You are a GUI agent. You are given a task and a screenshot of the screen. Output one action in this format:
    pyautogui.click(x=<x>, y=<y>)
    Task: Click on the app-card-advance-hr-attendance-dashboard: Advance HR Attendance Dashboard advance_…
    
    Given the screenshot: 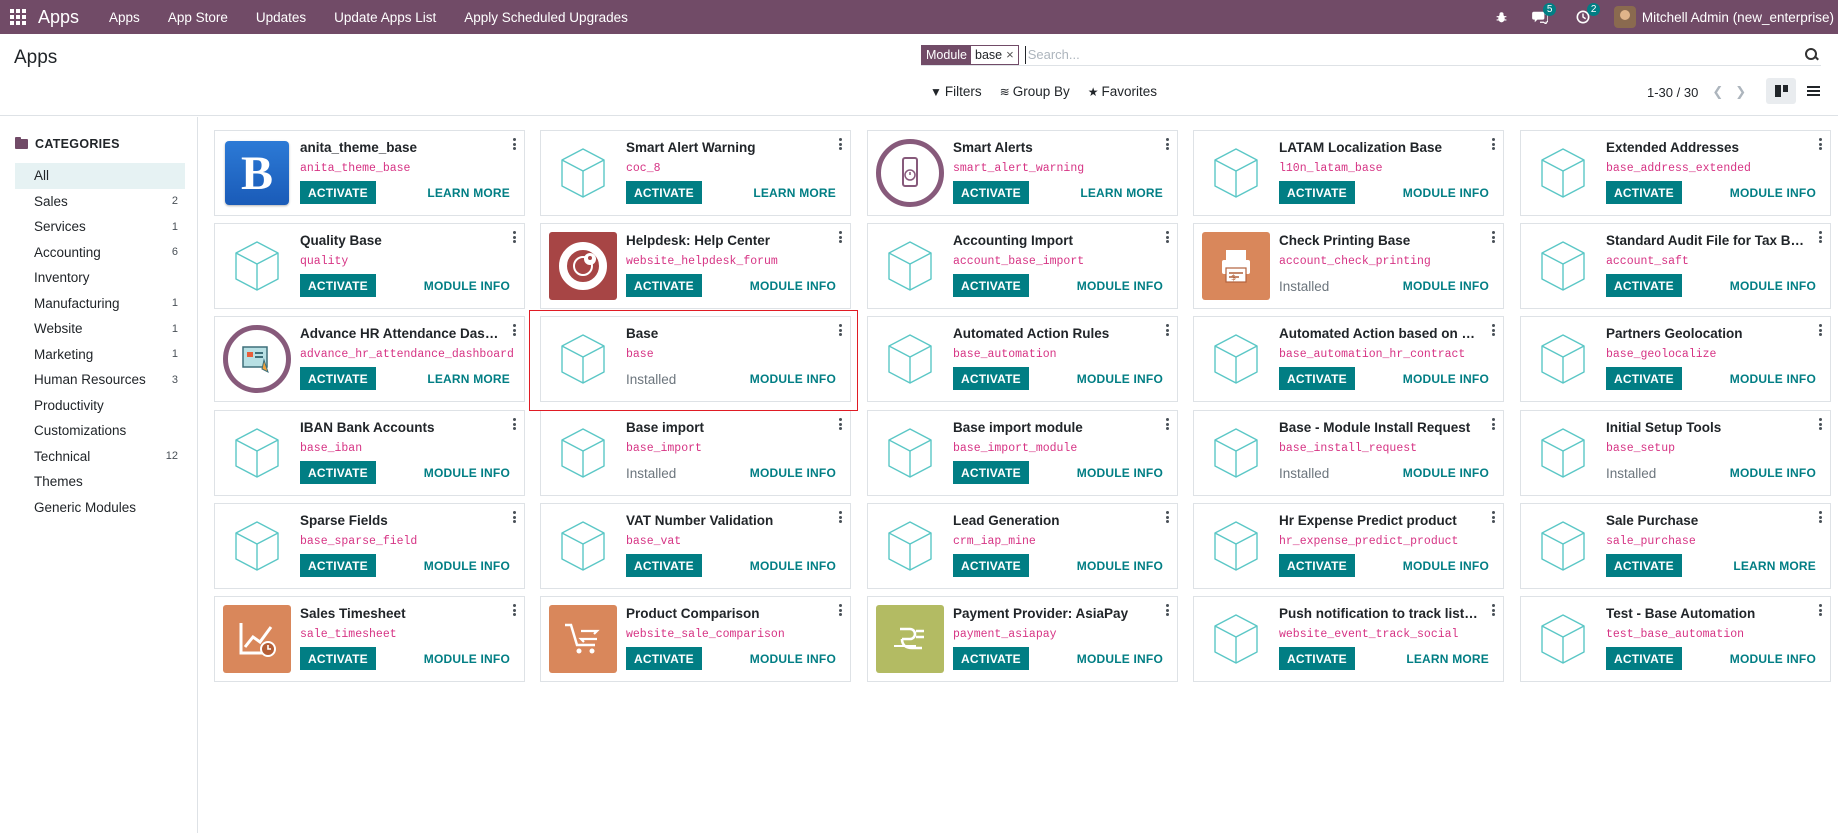 What is the action you would take?
    pyautogui.click(x=369, y=359)
    